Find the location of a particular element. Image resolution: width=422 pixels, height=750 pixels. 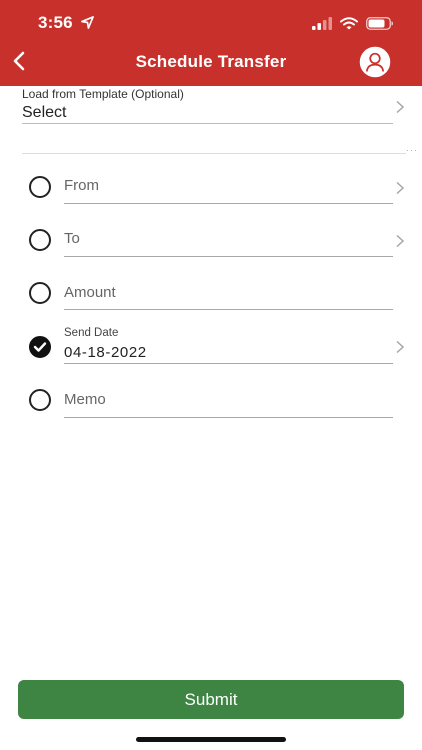

to-underline is located at coordinates (228, 256).